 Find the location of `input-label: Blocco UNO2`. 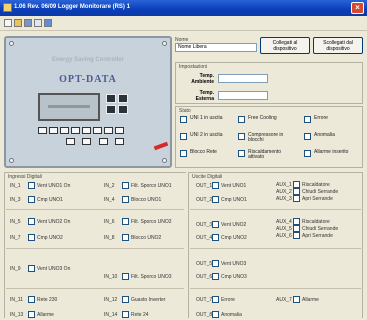

input-label: Blocco UNO2 is located at coordinates (146, 238).